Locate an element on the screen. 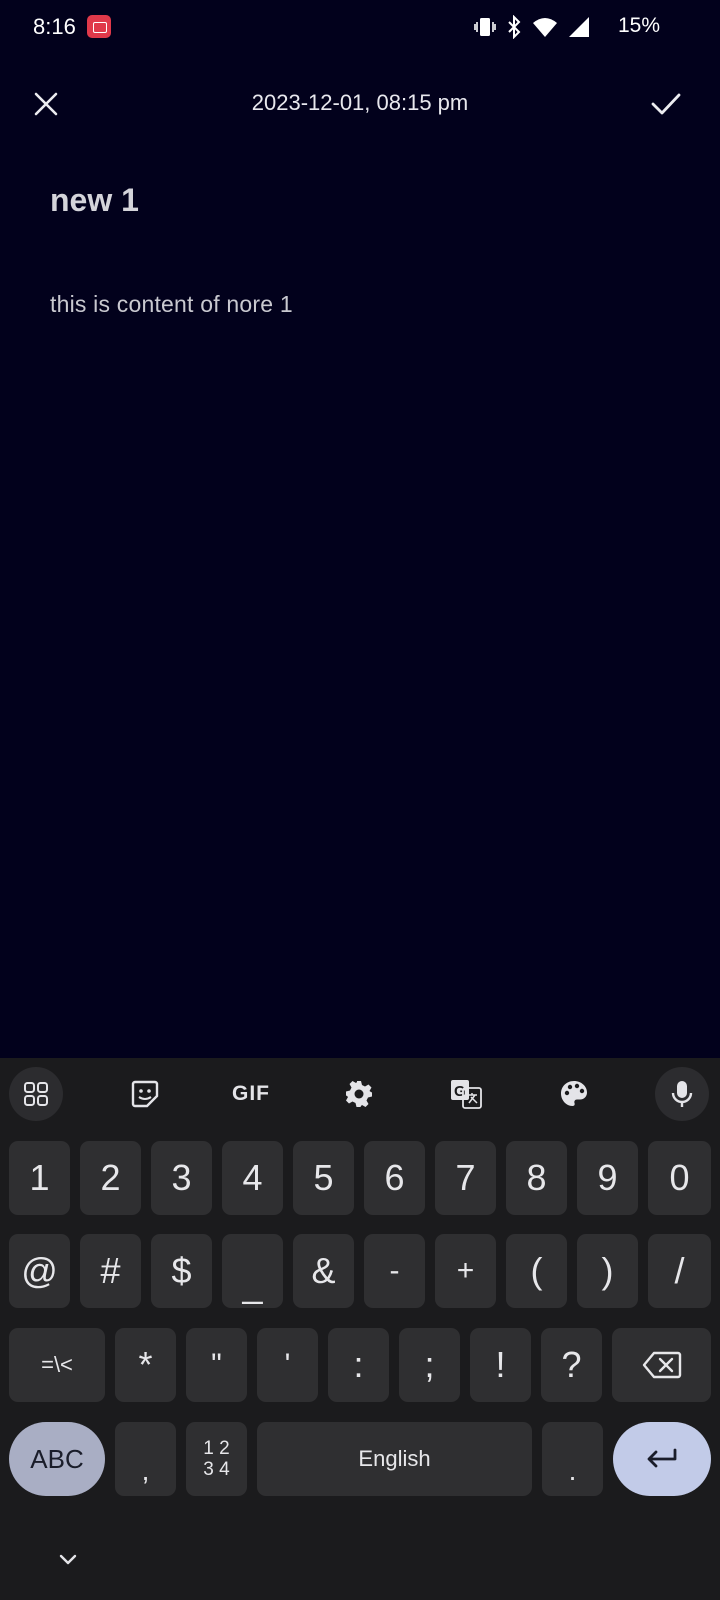  key-7: 7 is located at coordinates (465, 1178).